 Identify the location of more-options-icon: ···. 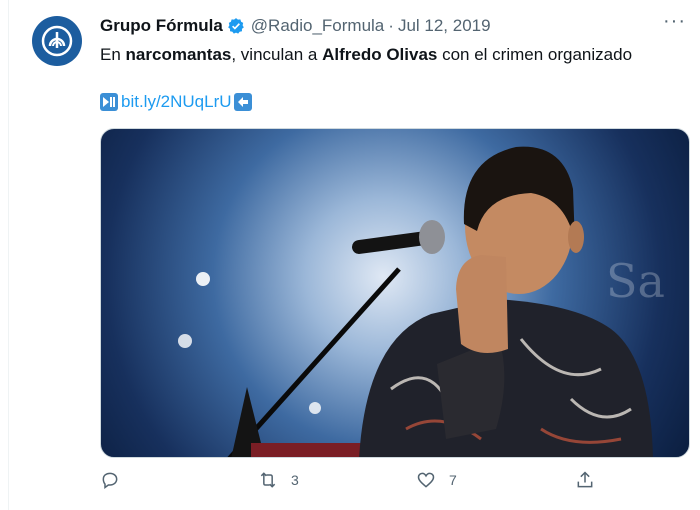
(674, 21).